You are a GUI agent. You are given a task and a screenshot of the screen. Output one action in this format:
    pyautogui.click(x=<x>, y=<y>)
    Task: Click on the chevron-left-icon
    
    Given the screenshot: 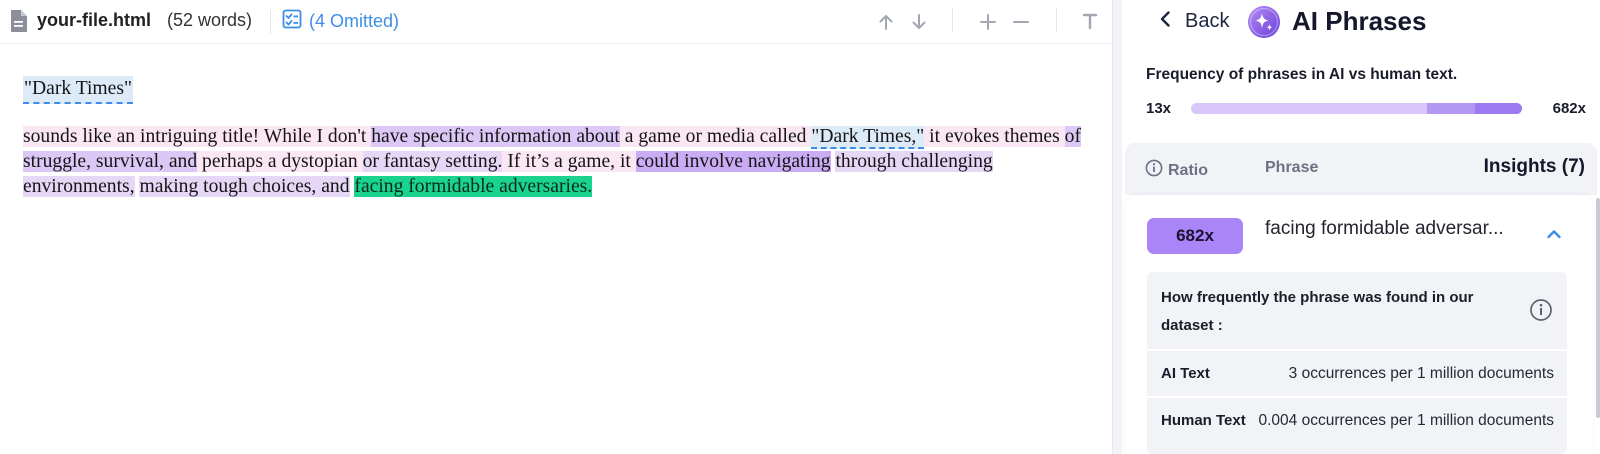 What is the action you would take?
    pyautogui.click(x=1165, y=21)
    